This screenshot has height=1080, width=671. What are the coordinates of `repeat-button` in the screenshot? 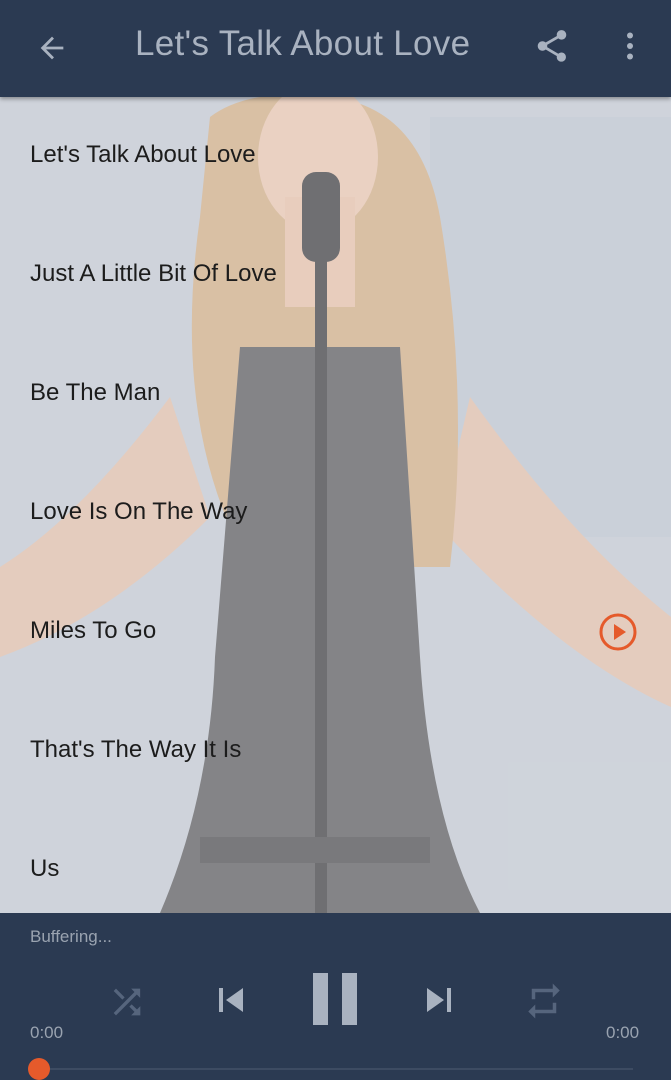 It's located at (544, 1001).